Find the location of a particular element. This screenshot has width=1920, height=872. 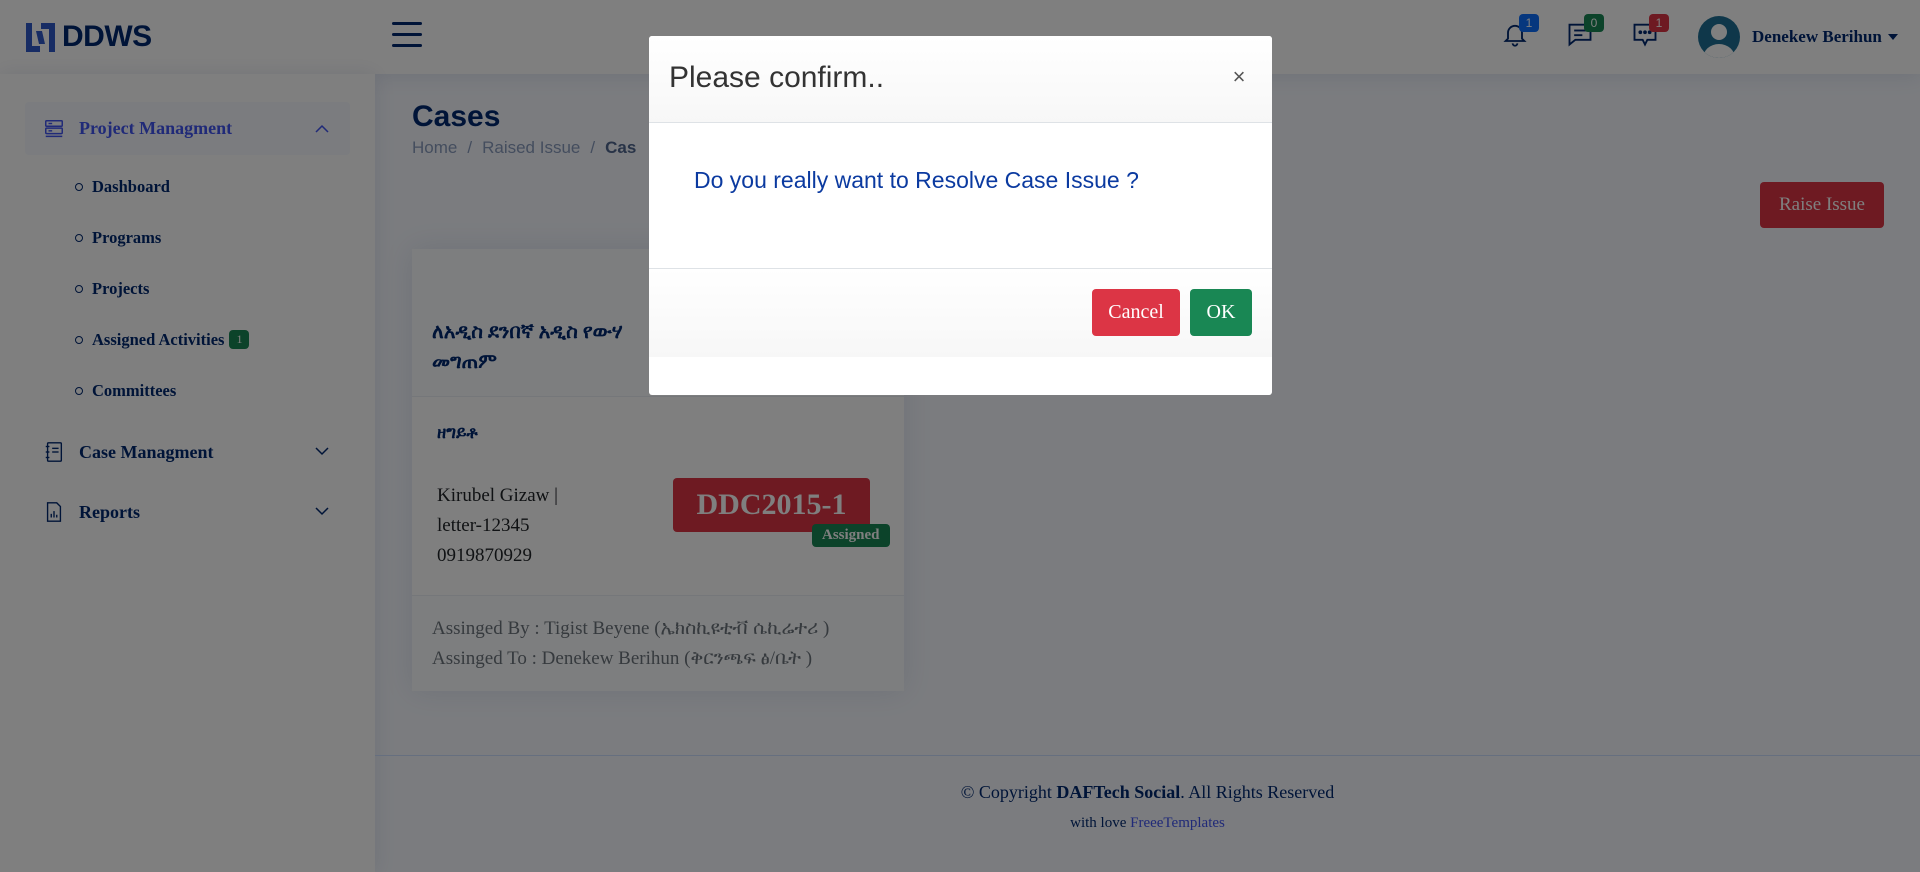

close-icon: × is located at coordinates (1239, 77).